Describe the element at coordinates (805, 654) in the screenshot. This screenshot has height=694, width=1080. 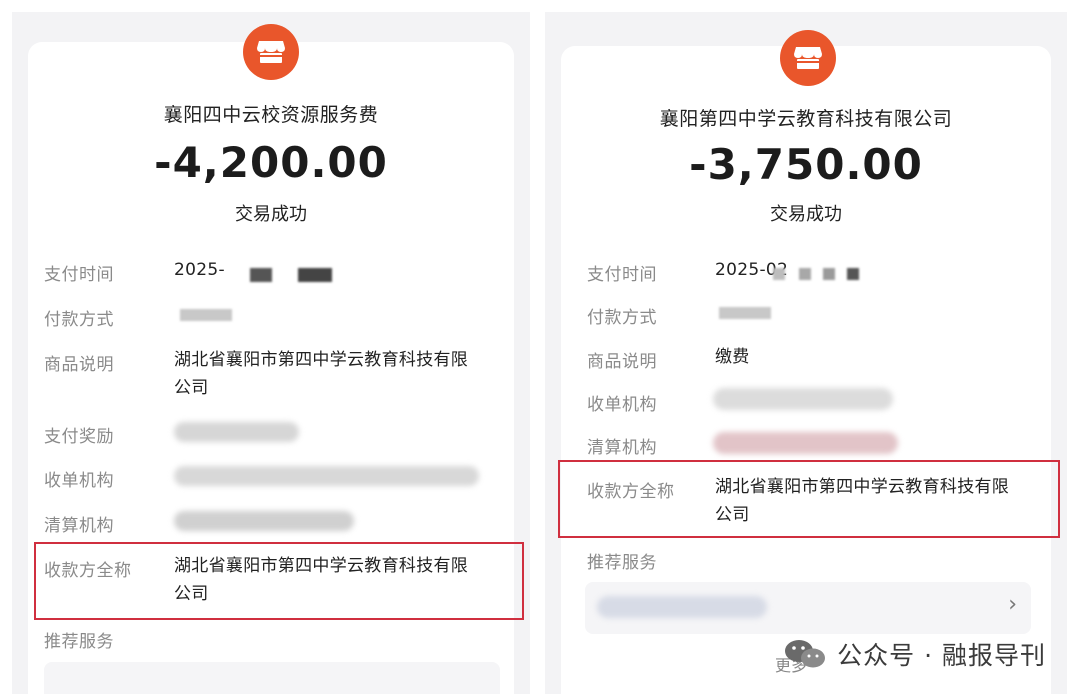
I see `wechat-icon` at that location.